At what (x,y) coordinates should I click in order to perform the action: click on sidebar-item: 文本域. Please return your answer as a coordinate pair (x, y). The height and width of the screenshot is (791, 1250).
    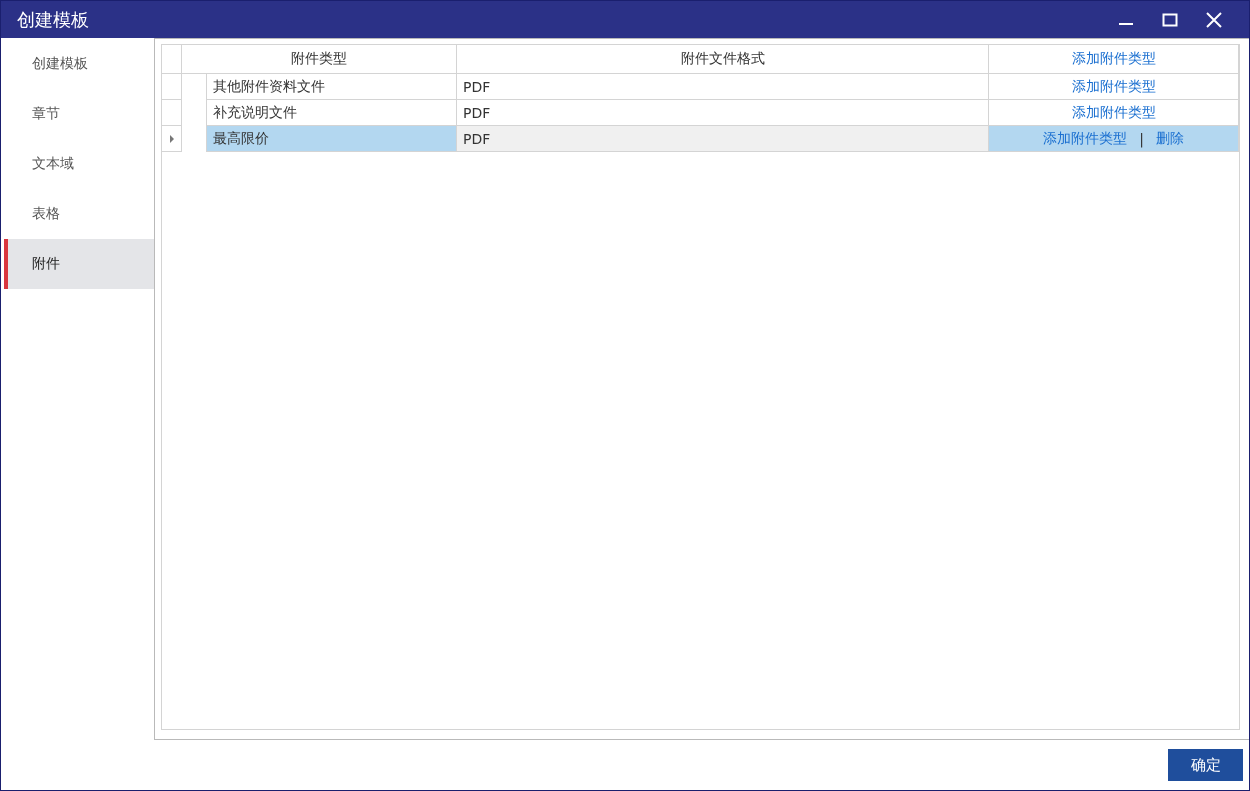
    Looking at the image, I should click on (79, 164).